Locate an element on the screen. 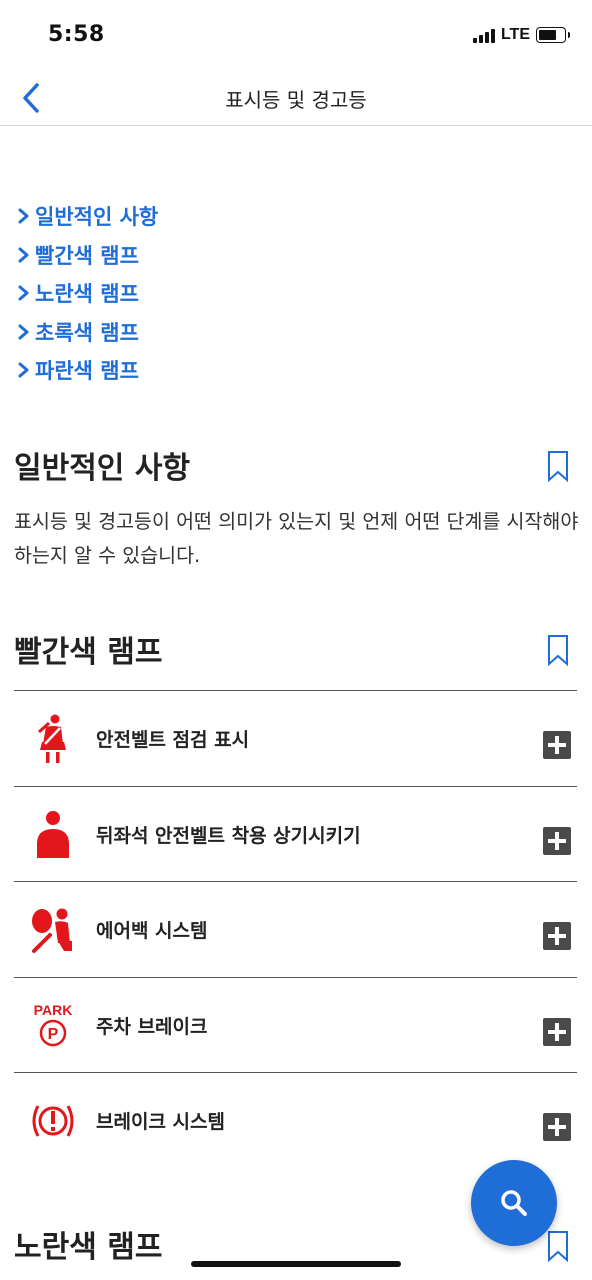  signal-strength-icon is located at coordinates (483, 35).